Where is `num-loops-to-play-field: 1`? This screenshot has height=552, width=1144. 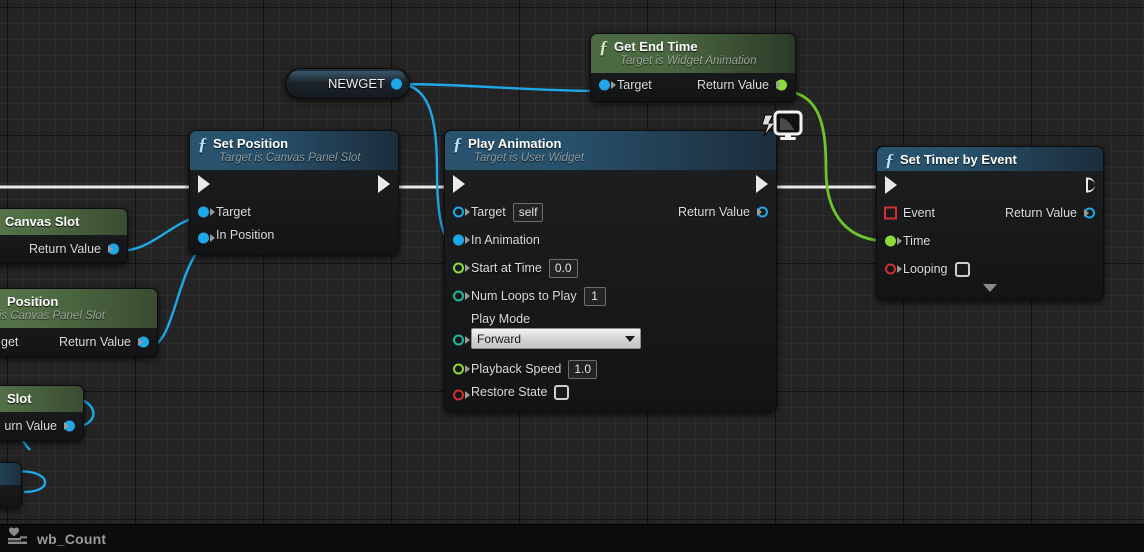 num-loops-to-play-field: 1 is located at coordinates (594, 296).